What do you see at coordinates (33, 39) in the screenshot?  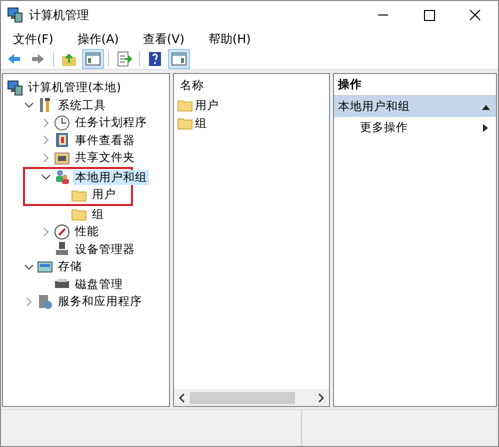 I see `menu-item: 文件(F)` at bounding box center [33, 39].